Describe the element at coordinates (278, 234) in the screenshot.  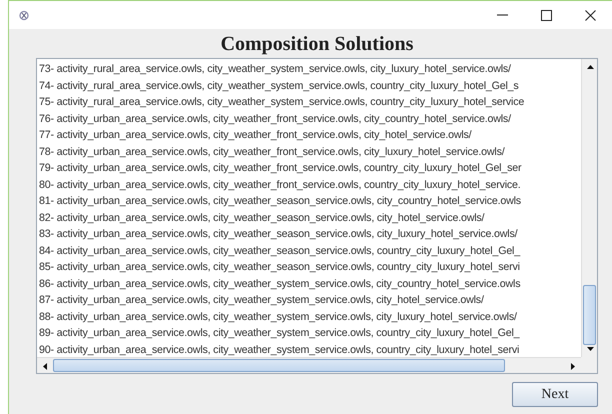
I see `solution-line: 83- activity_urban_area_service.owls, city_weather_season_service.owls, city_luxury_hotel_service.owls/` at that location.